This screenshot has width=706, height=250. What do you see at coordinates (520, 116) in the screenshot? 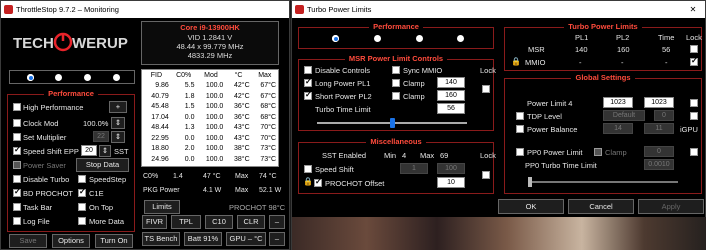
I see `tdp-level-checkbox` at bounding box center [520, 116].